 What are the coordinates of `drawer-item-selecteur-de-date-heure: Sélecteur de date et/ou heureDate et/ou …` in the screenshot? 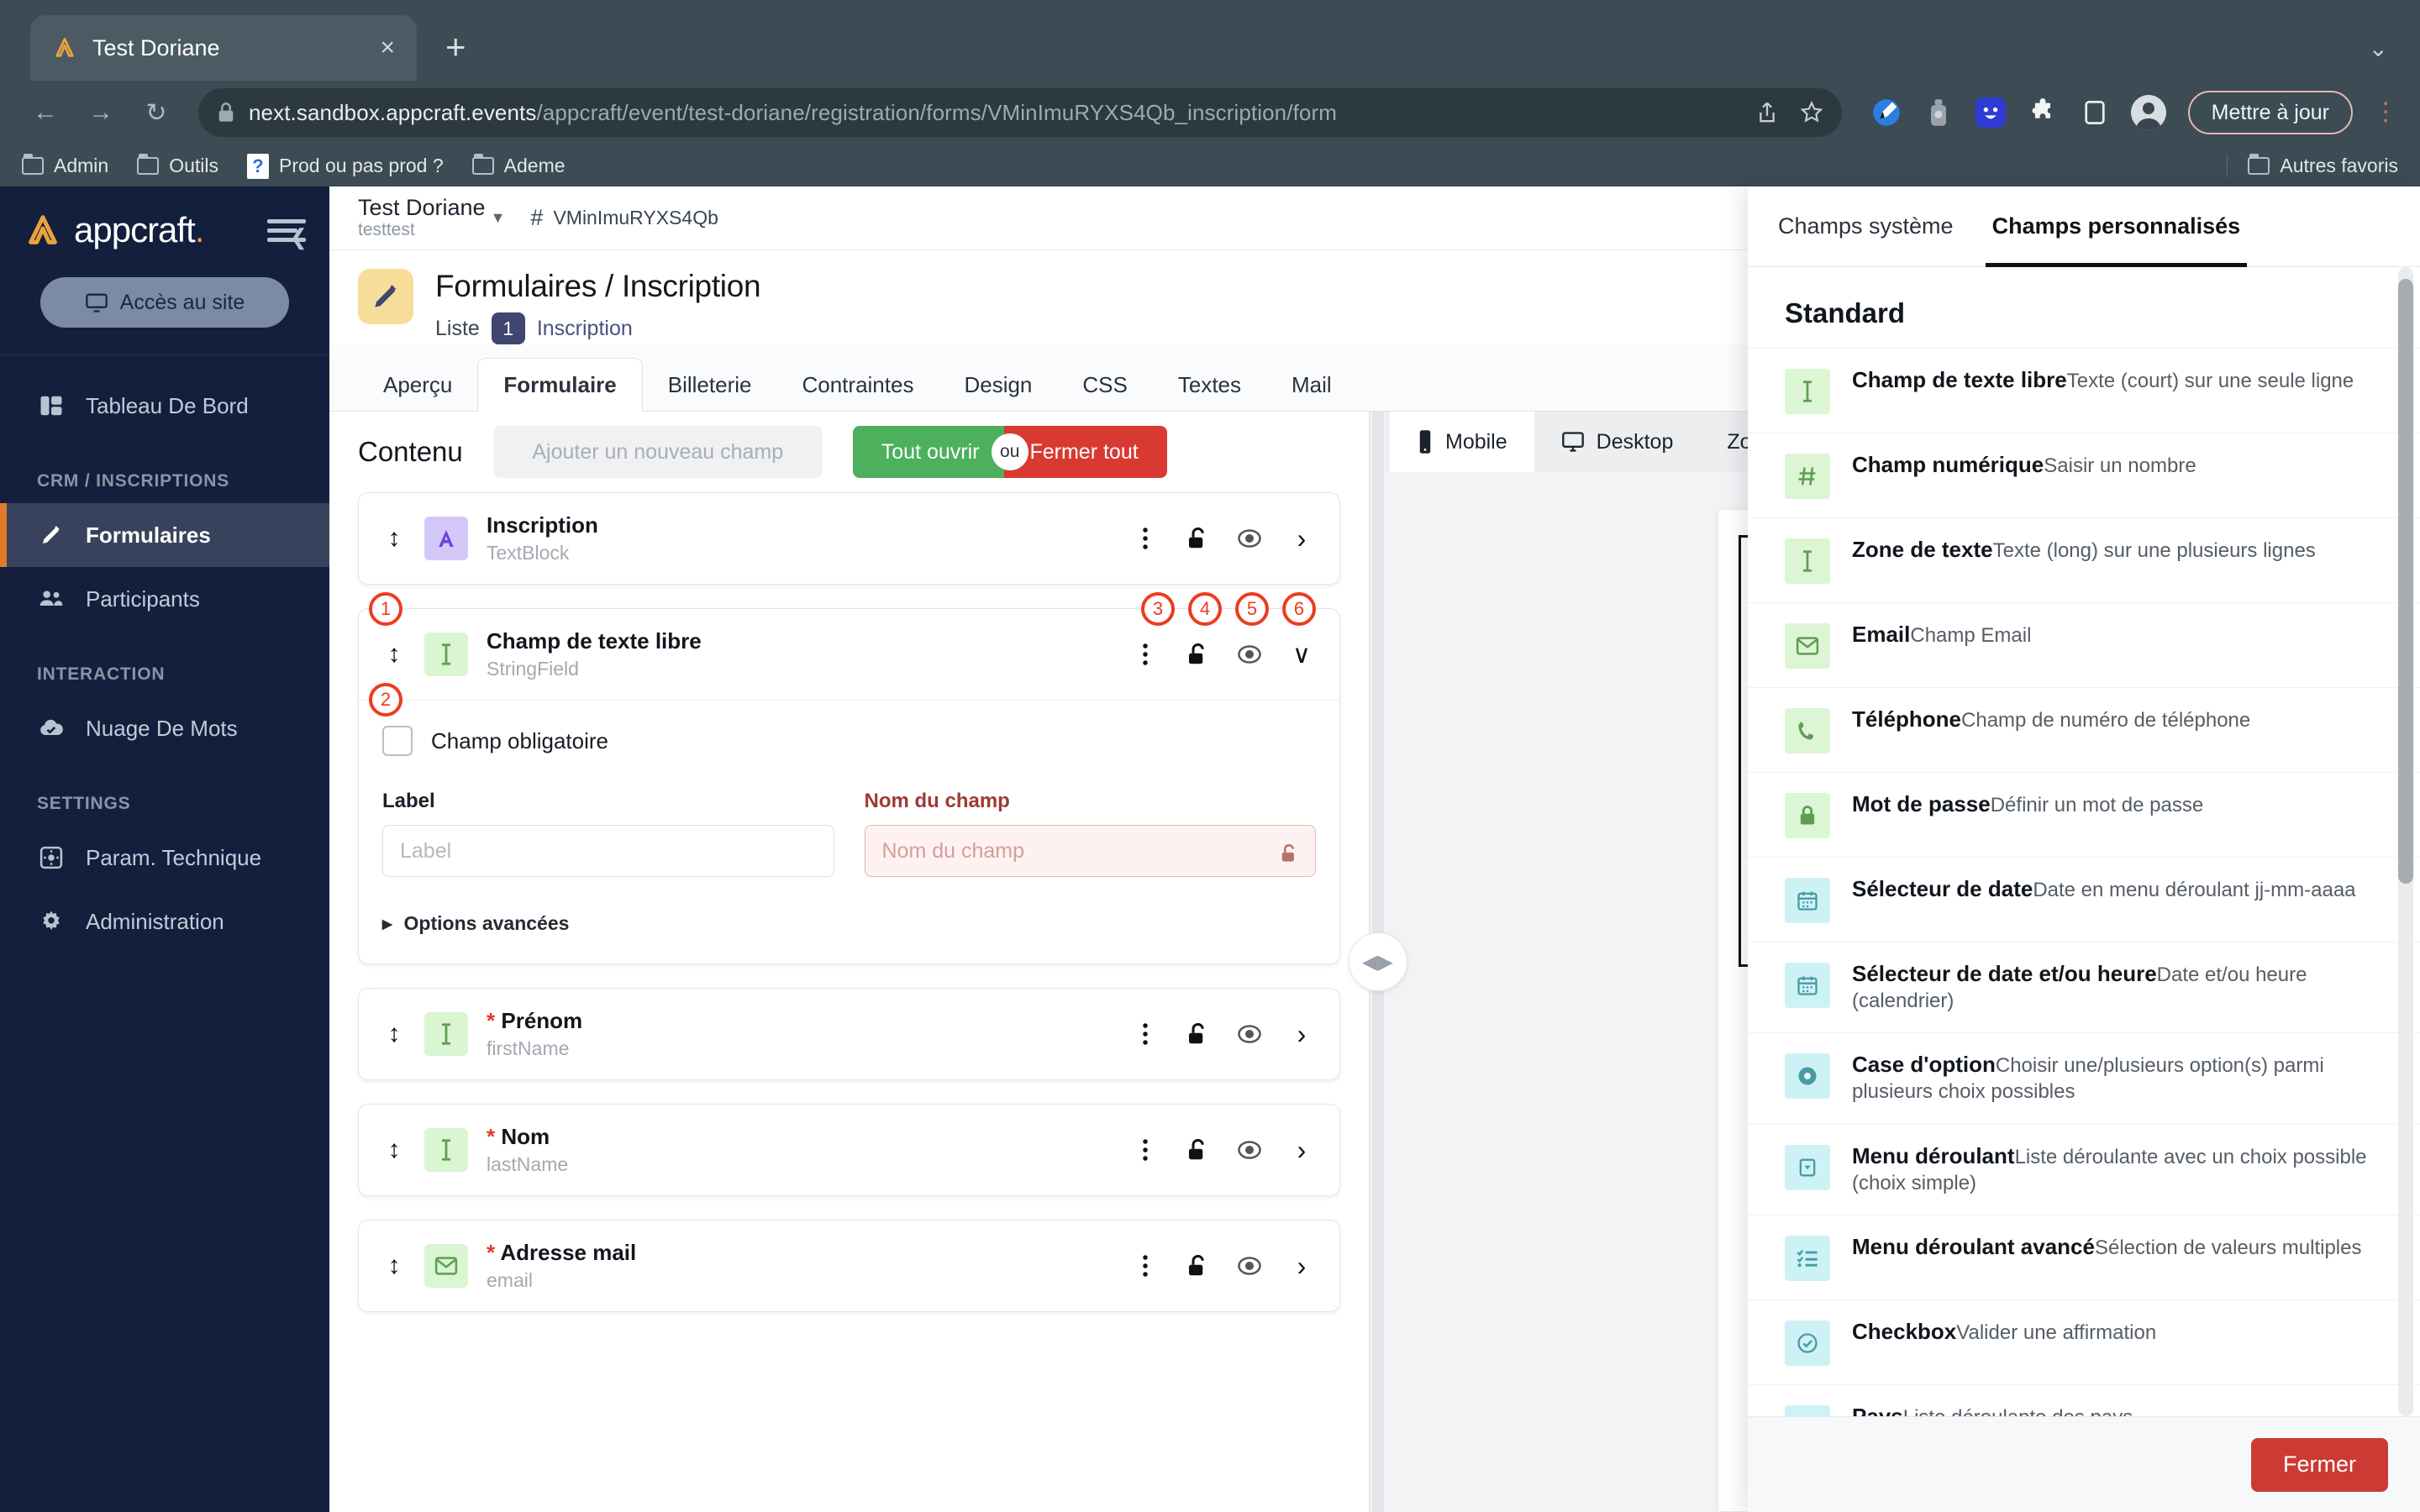 It's located at (2084, 987).